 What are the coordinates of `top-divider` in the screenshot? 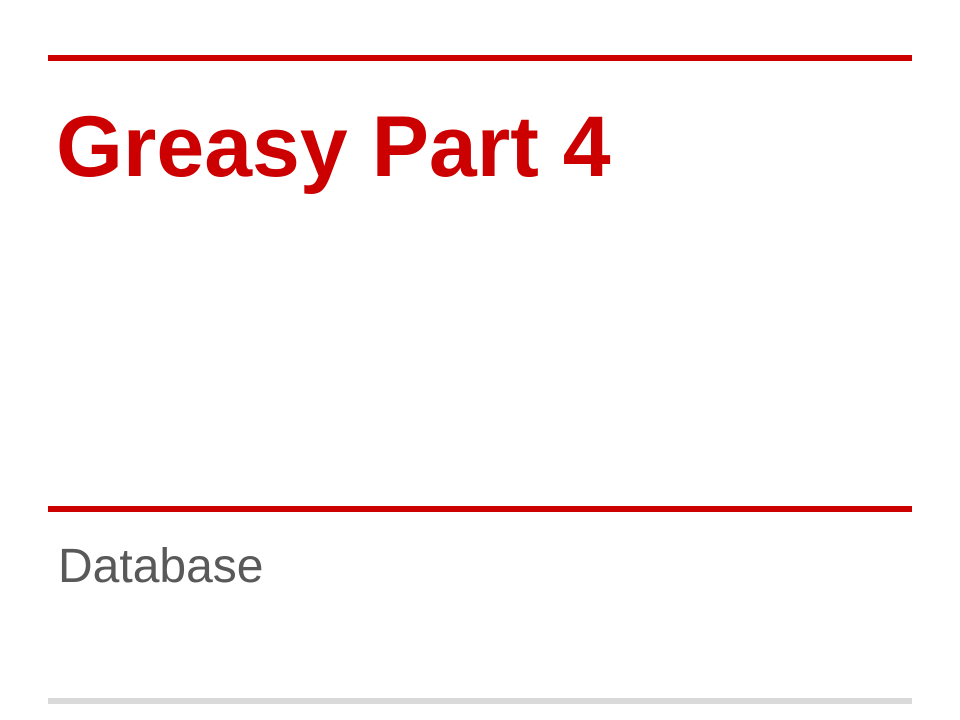 It's located at (480, 58).